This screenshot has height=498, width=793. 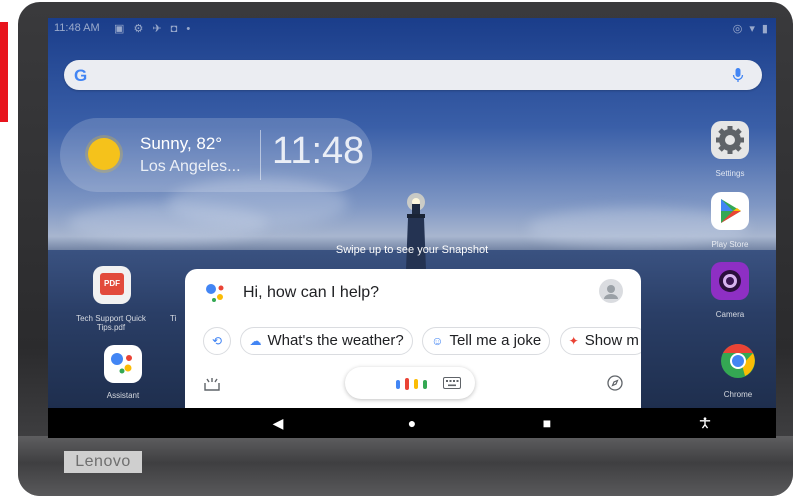 I want to click on app-label-chrome: Chrome, so click(x=738, y=394).